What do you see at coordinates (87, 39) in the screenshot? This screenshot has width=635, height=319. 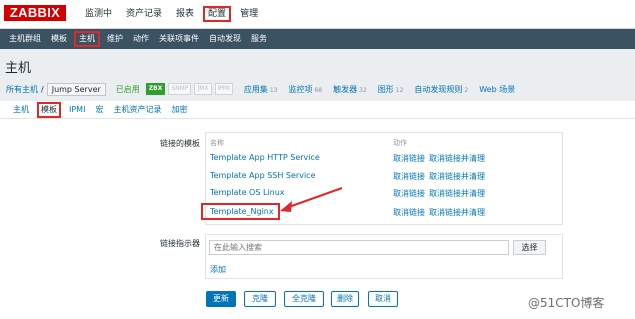 I see `sub-nav-hosts: 主机` at bounding box center [87, 39].